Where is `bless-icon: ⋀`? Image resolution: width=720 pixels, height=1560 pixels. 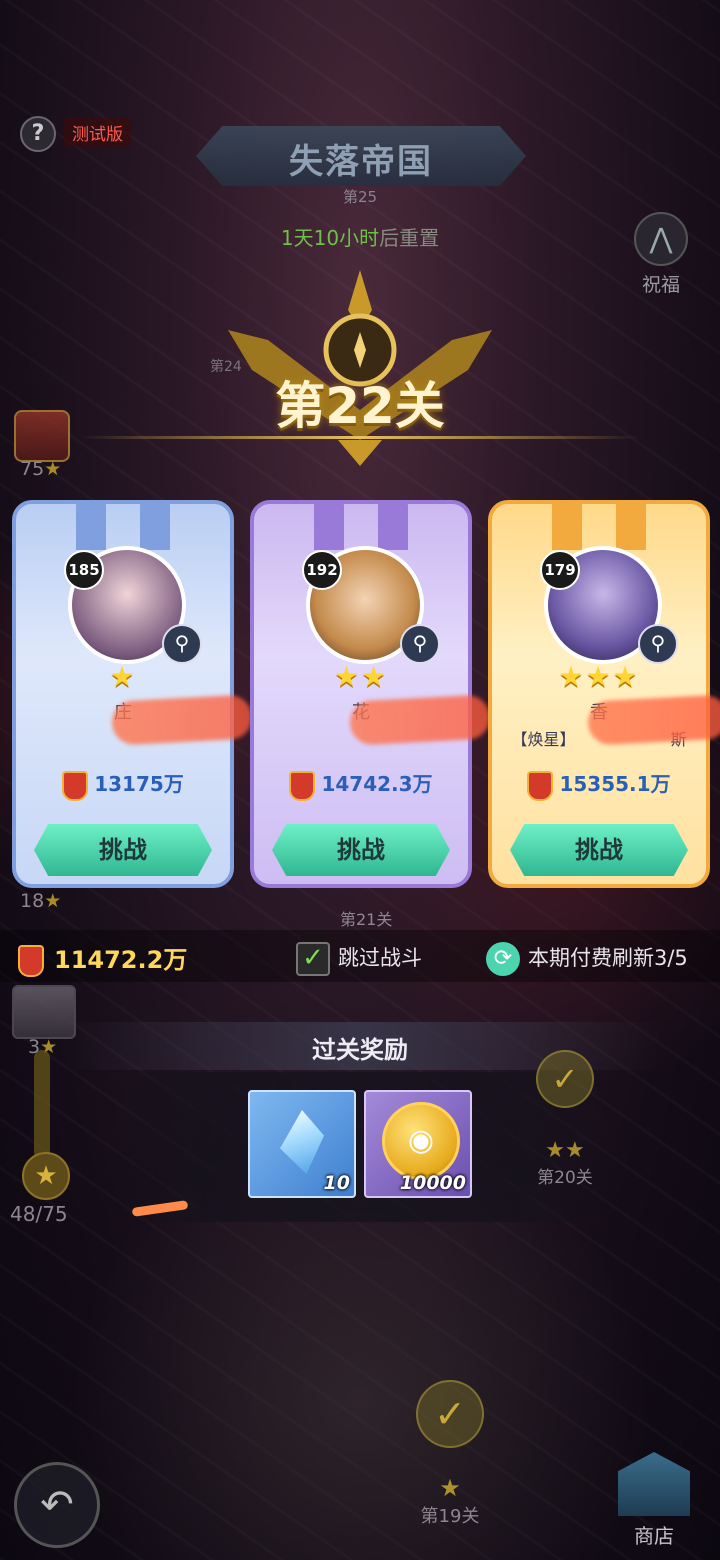
bless-icon: ⋀ is located at coordinates (661, 239).